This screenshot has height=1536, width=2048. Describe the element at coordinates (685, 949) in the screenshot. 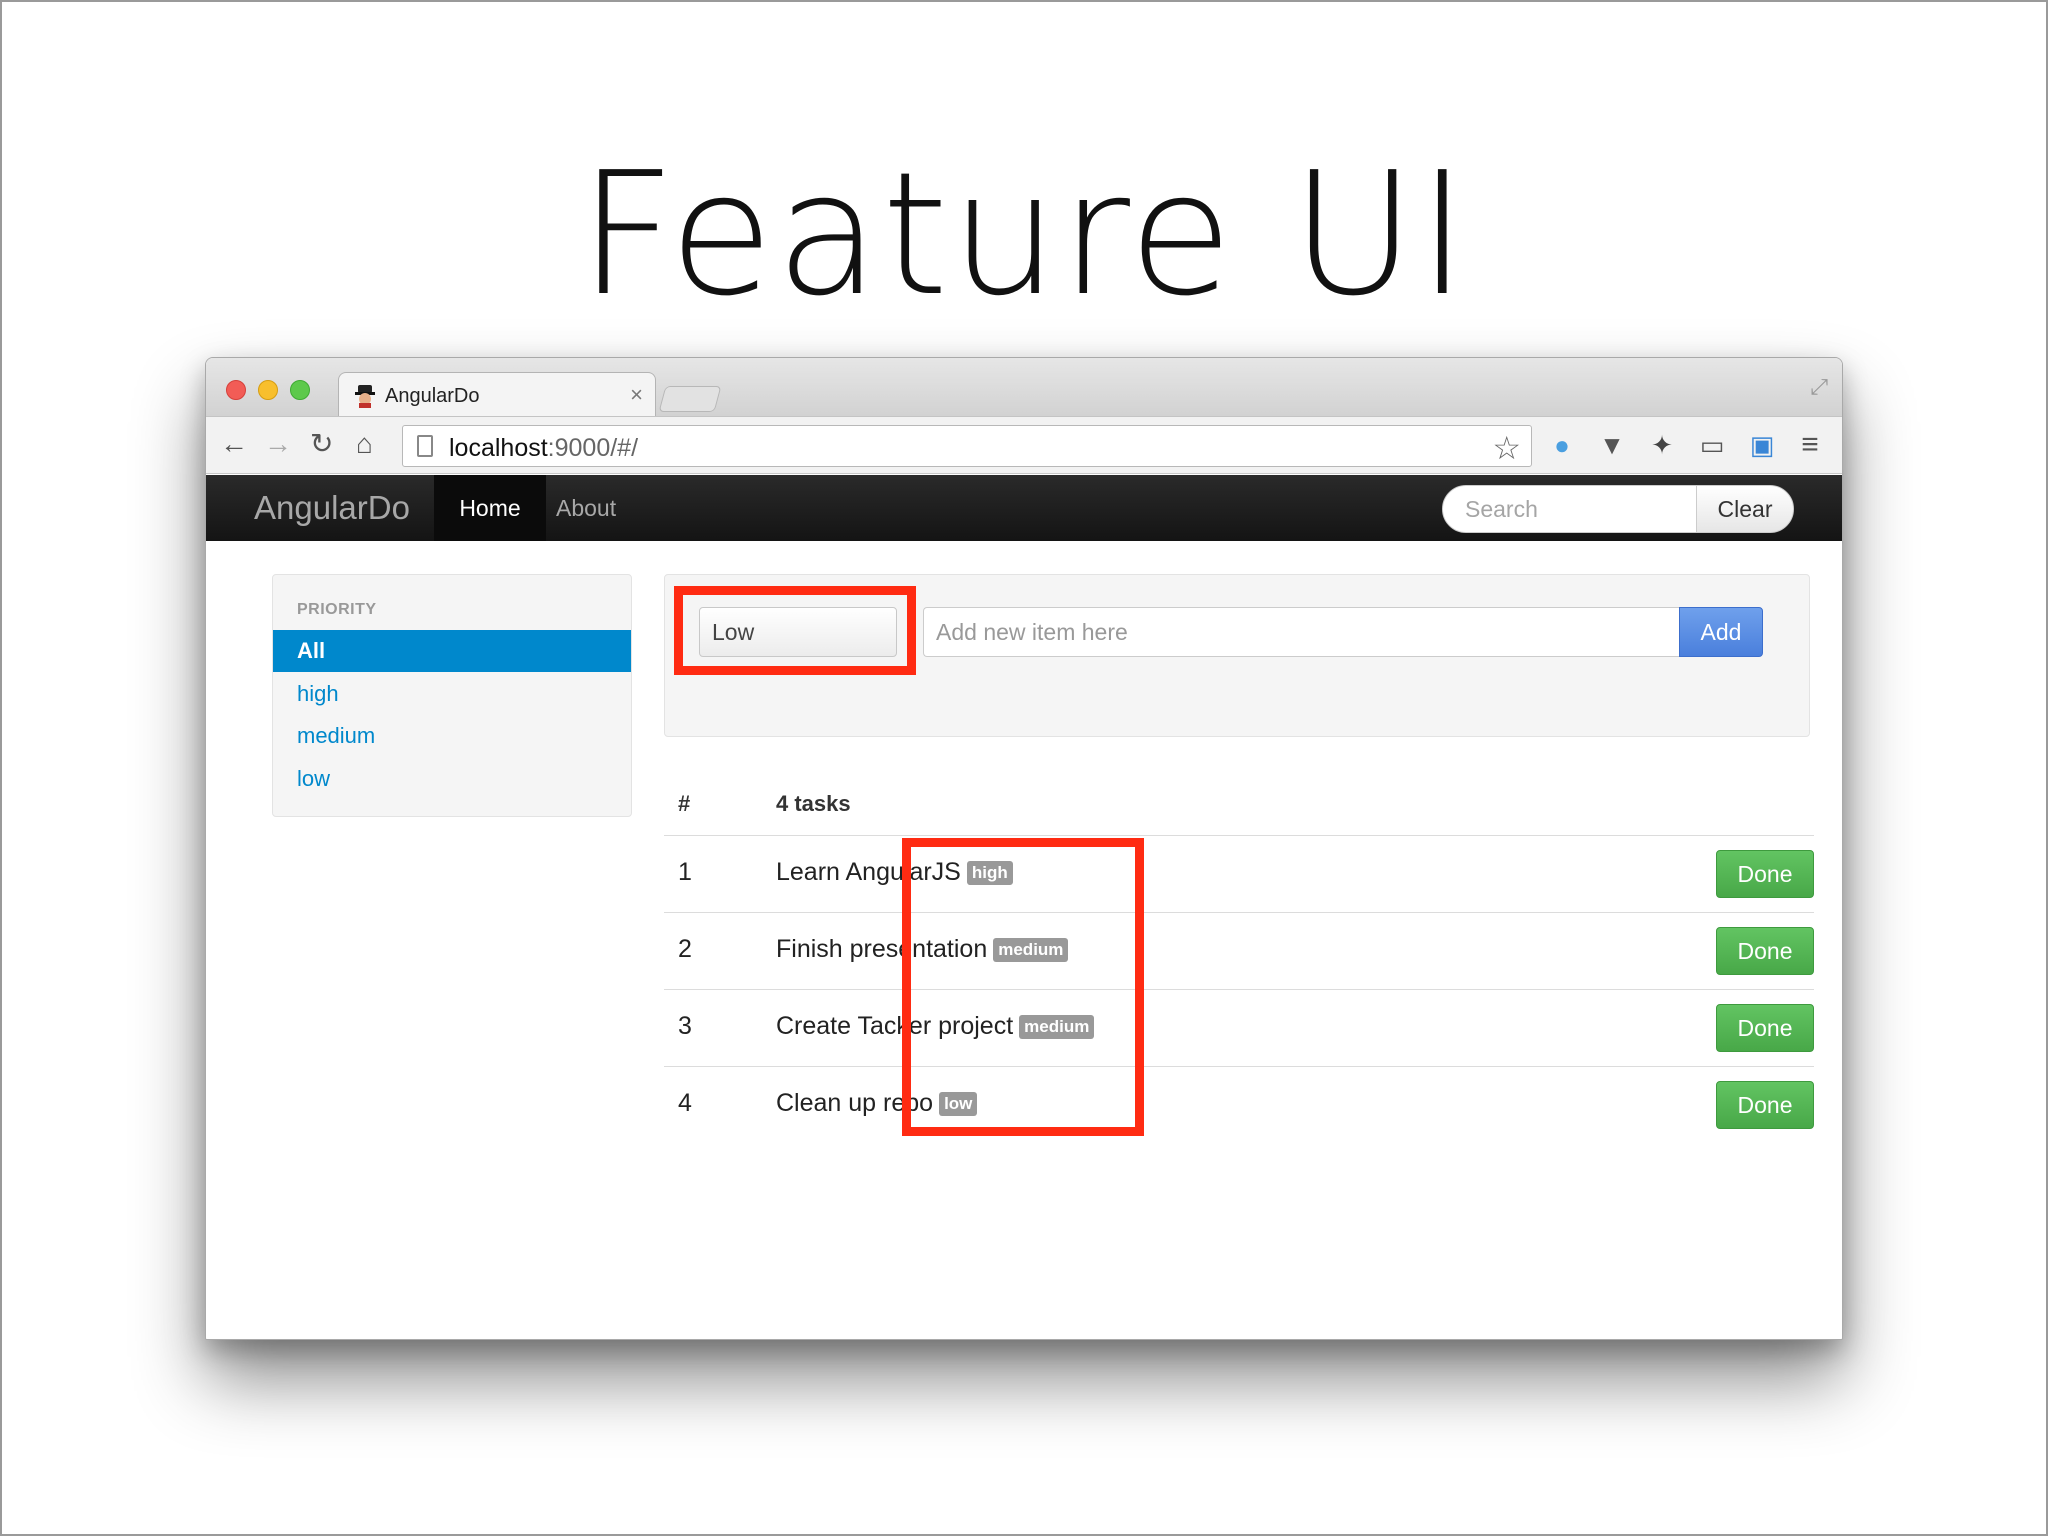

I see `task-number: 2` at that location.